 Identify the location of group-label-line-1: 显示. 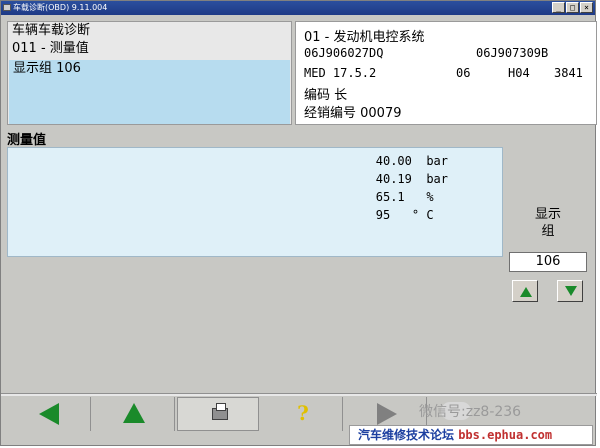
(547, 214).